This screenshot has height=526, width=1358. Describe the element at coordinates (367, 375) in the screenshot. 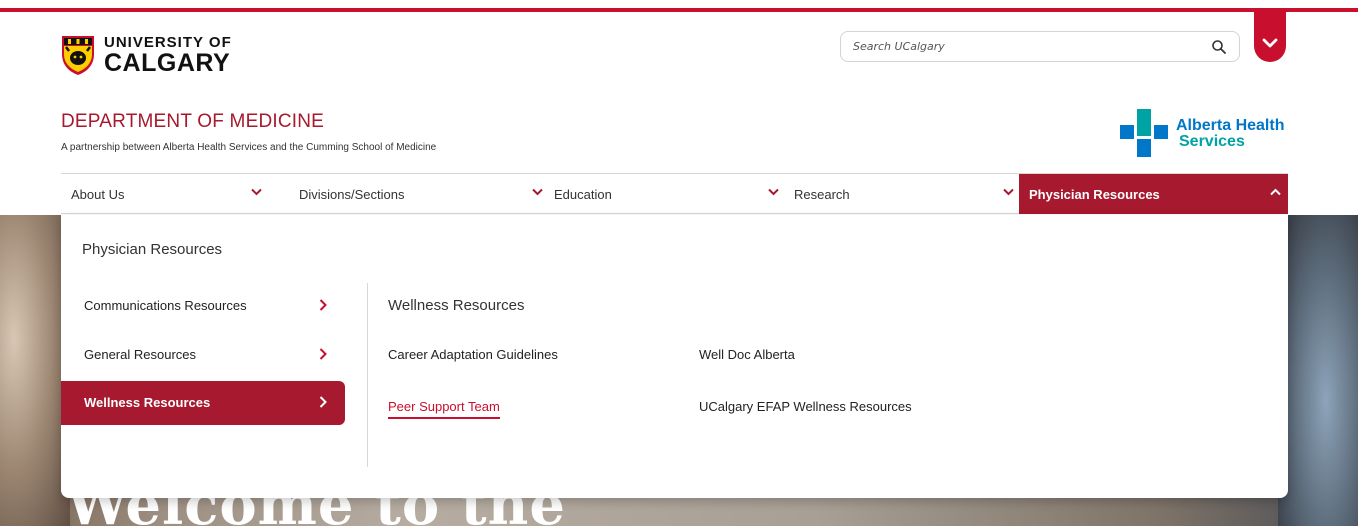

I see `menu-divider` at that location.